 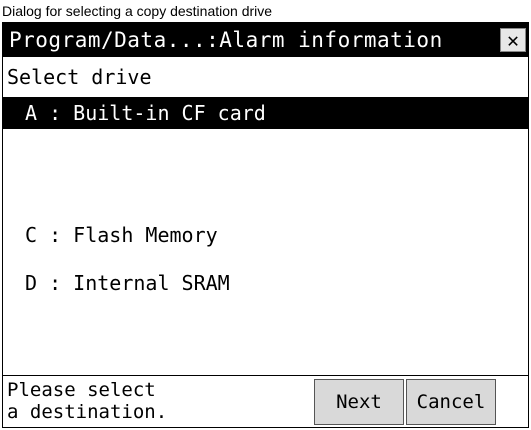 What do you see at coordinates (513, 40) in the screenshot?
I see `close-icon: ✕` at bounding box center [513, 40].